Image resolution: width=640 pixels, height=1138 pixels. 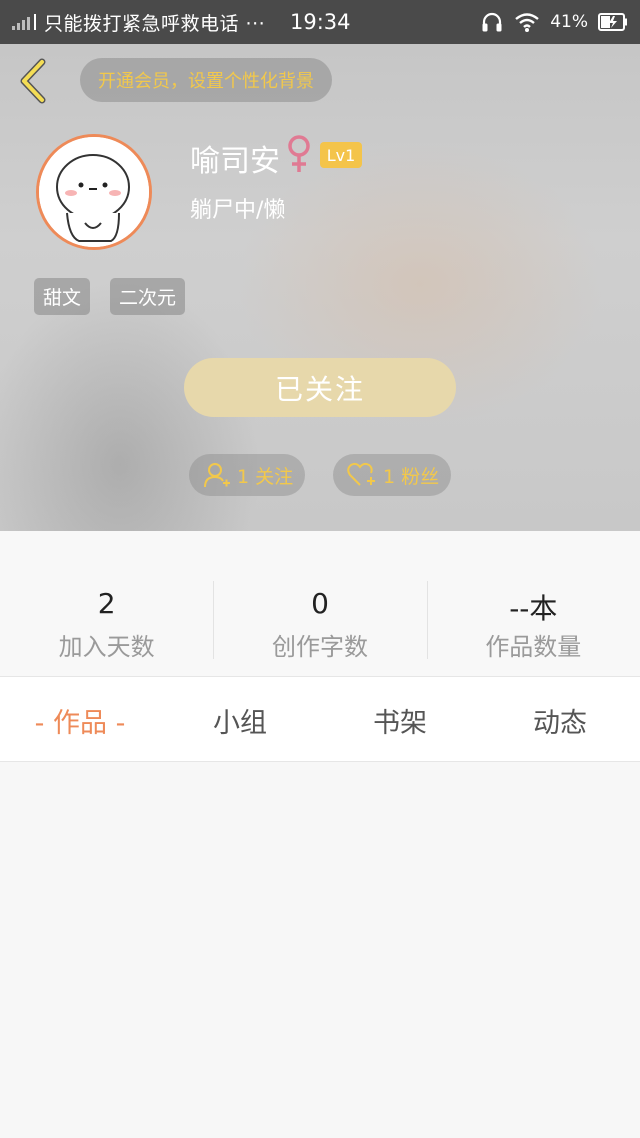 I want to click on following-chip: 1 关注, so click(x=247, y=475).